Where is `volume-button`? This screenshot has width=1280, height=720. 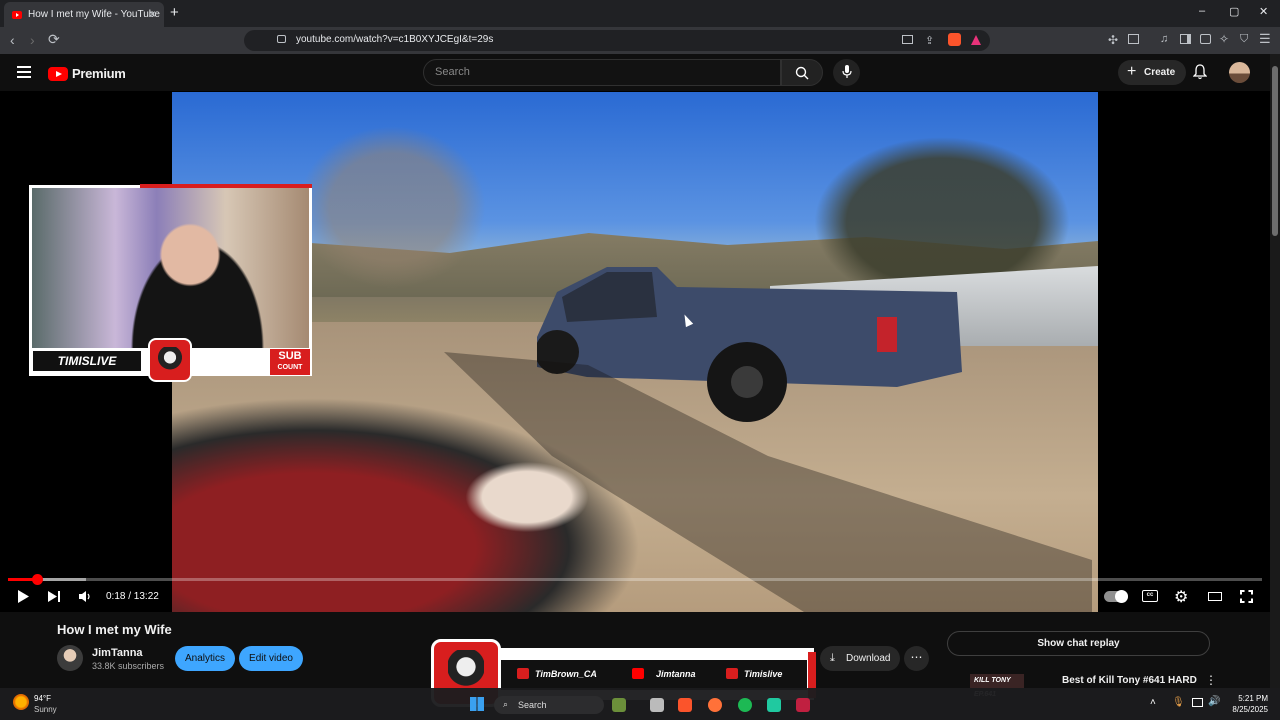 volume-button is located at coordinates (85, 596).